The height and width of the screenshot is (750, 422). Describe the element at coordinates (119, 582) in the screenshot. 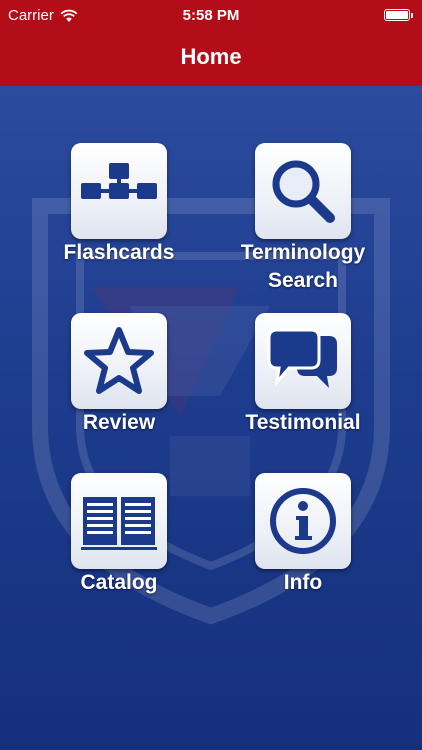

I see `catalog-label: Catalog` at that location.